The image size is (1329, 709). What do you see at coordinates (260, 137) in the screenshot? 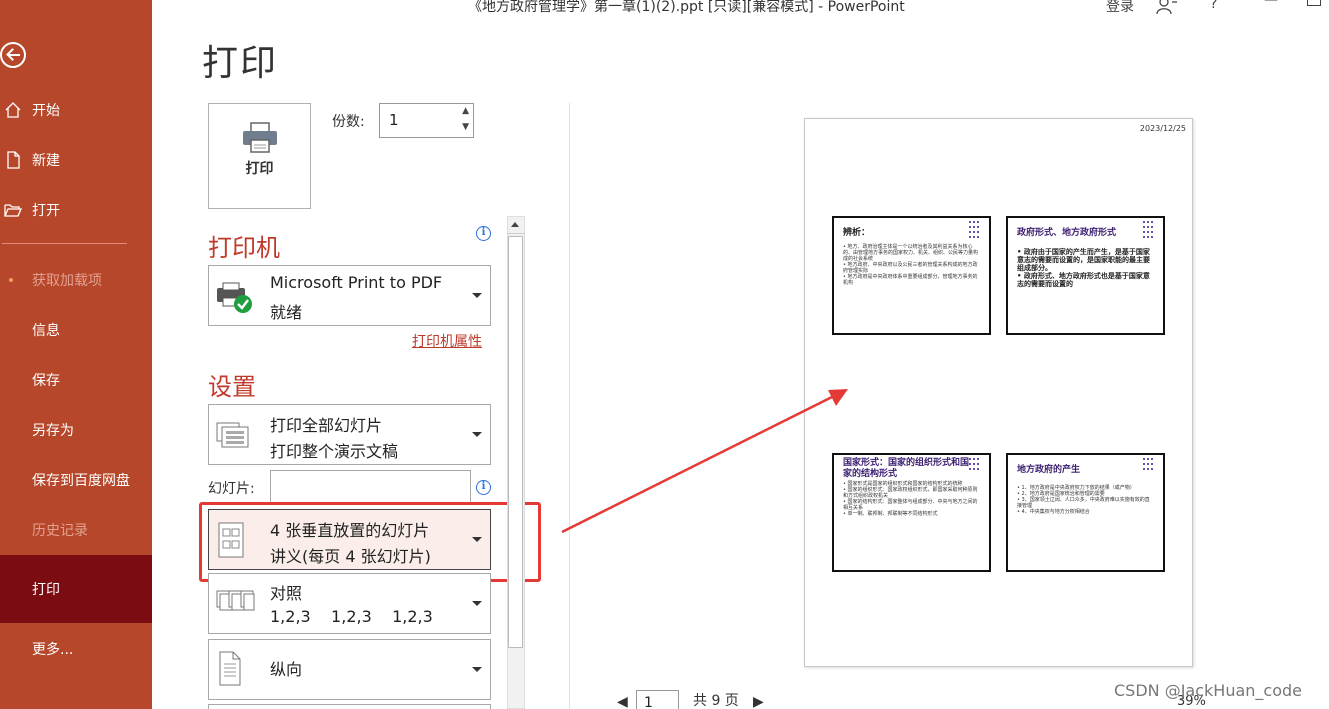
I see `printer-icon` at bounding box center [260, 137].